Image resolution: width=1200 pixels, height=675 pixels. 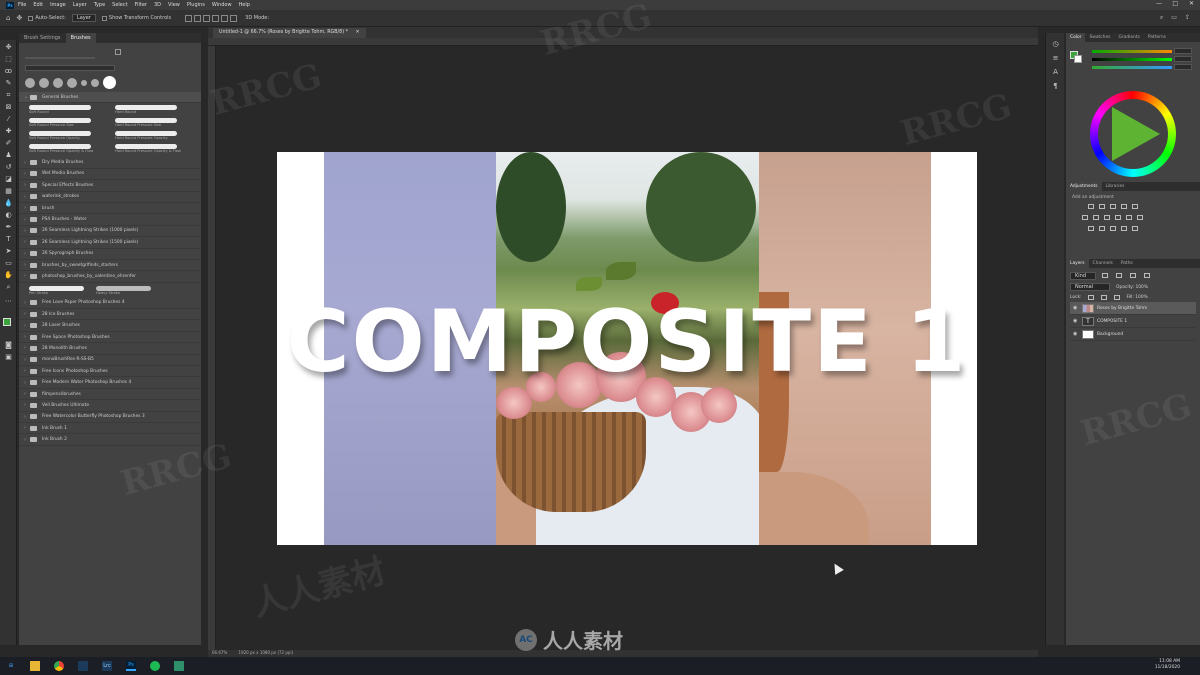 I want to click on dodge-tool-icon: ◐, so click(x=8, y=215).